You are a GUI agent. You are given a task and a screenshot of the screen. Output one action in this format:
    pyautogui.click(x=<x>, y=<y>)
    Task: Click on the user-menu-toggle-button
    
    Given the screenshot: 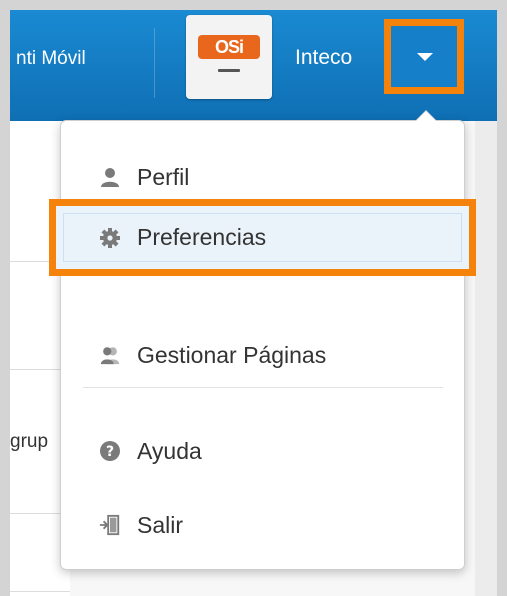 What is the action you would take?
    pyautogui.click(x=424, y=56)
    